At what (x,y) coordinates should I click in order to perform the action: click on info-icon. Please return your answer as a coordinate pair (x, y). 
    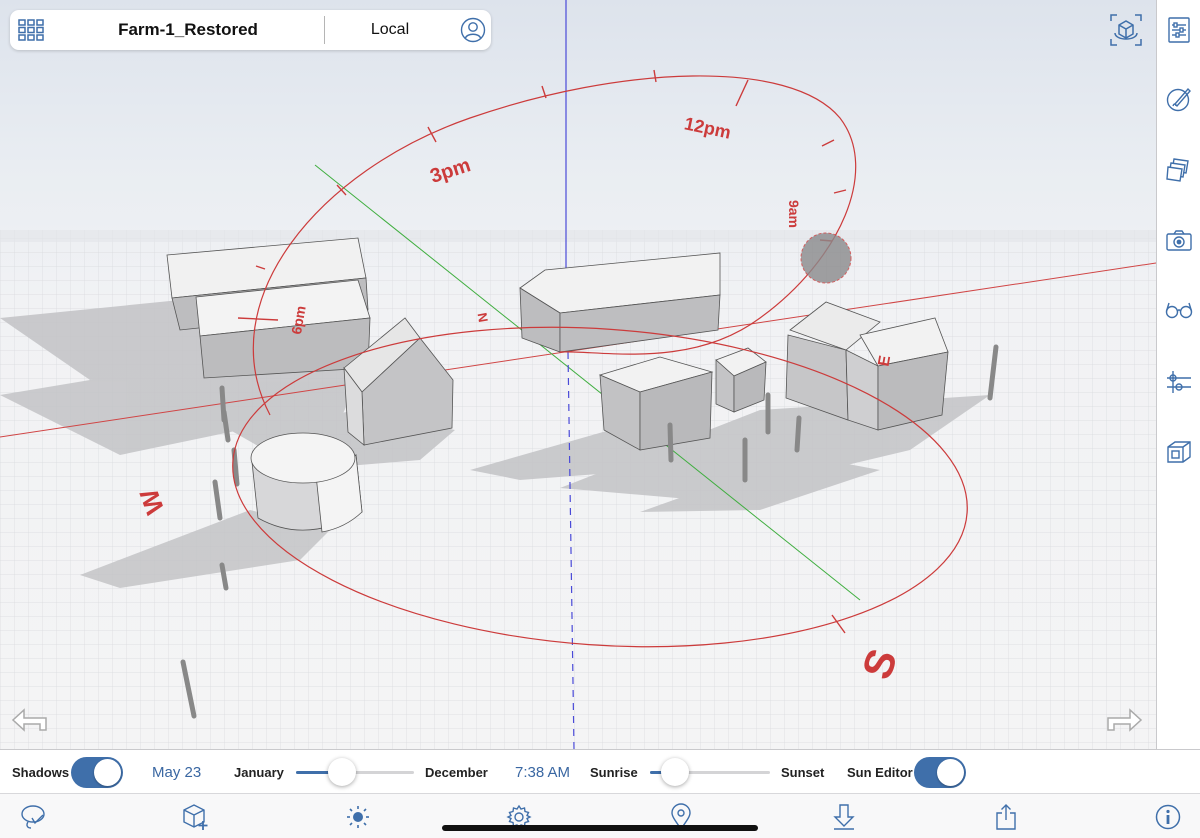
    Looking at the image, I should click on (1168, 817).